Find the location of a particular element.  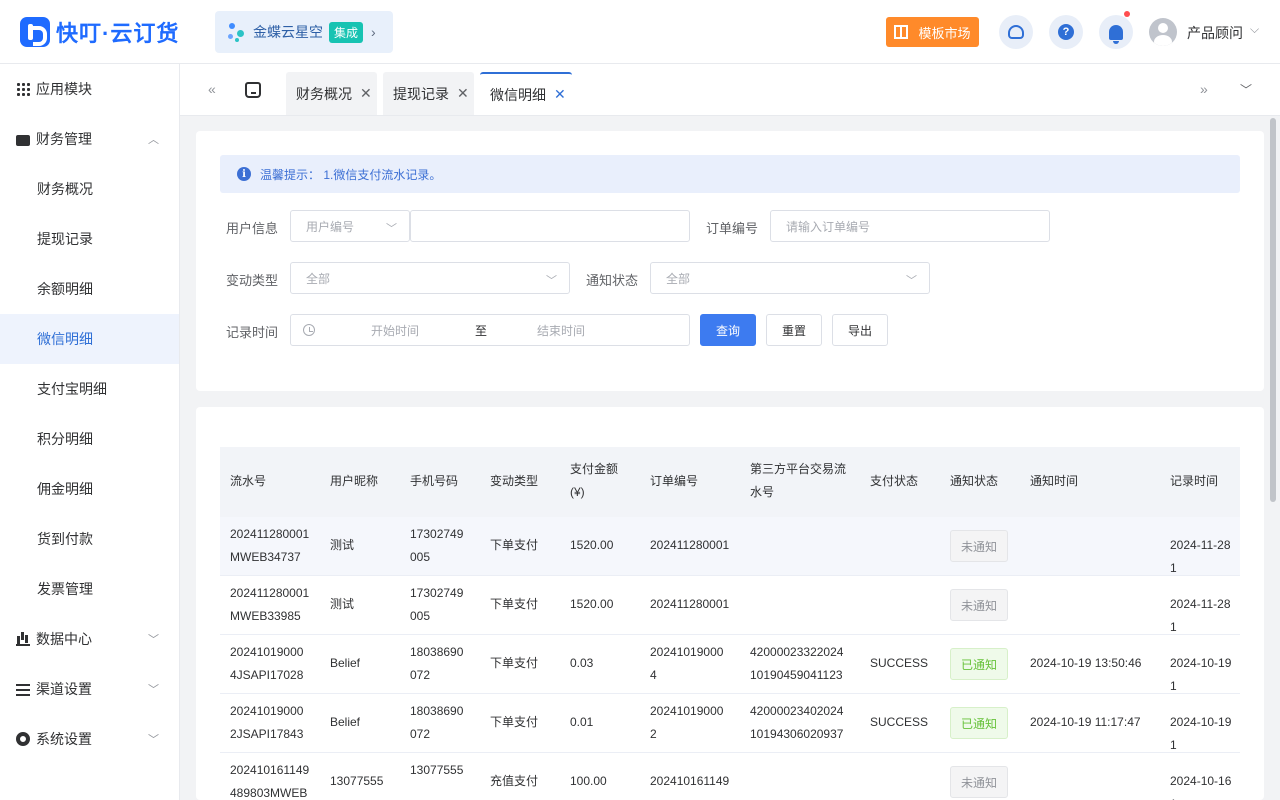

order-no-input: 请输入订单编号 is located at coordinates (910, 226).